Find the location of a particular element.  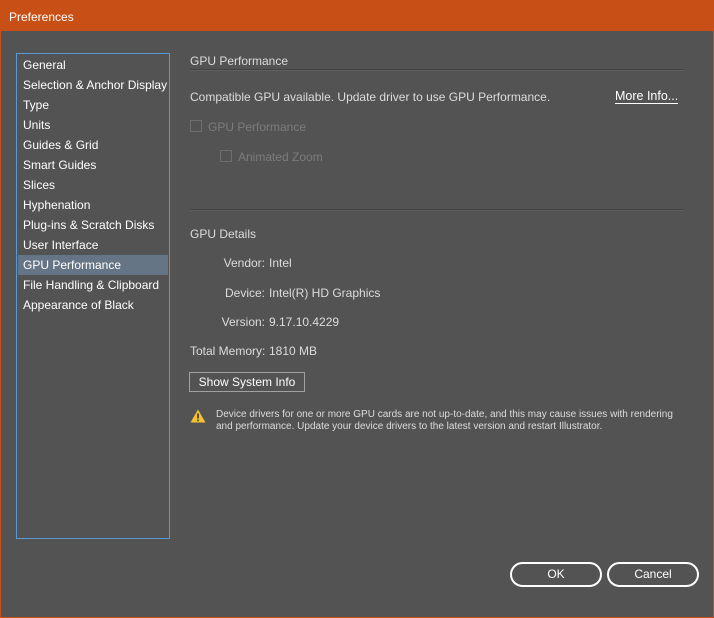

vendor-value: Intel is located at coordinates (280, 263).